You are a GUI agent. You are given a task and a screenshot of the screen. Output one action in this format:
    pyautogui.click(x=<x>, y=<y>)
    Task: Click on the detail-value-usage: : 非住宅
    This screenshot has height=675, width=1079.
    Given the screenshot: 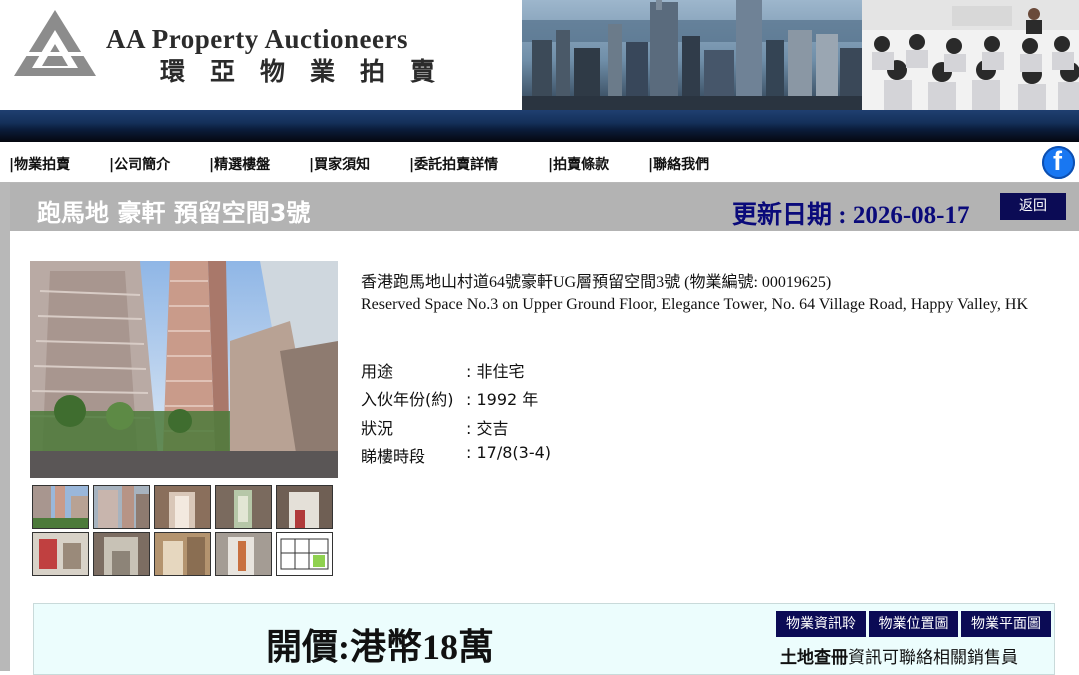 What is the action you would take?
    pyautogui.click(x=495, y=371)
    